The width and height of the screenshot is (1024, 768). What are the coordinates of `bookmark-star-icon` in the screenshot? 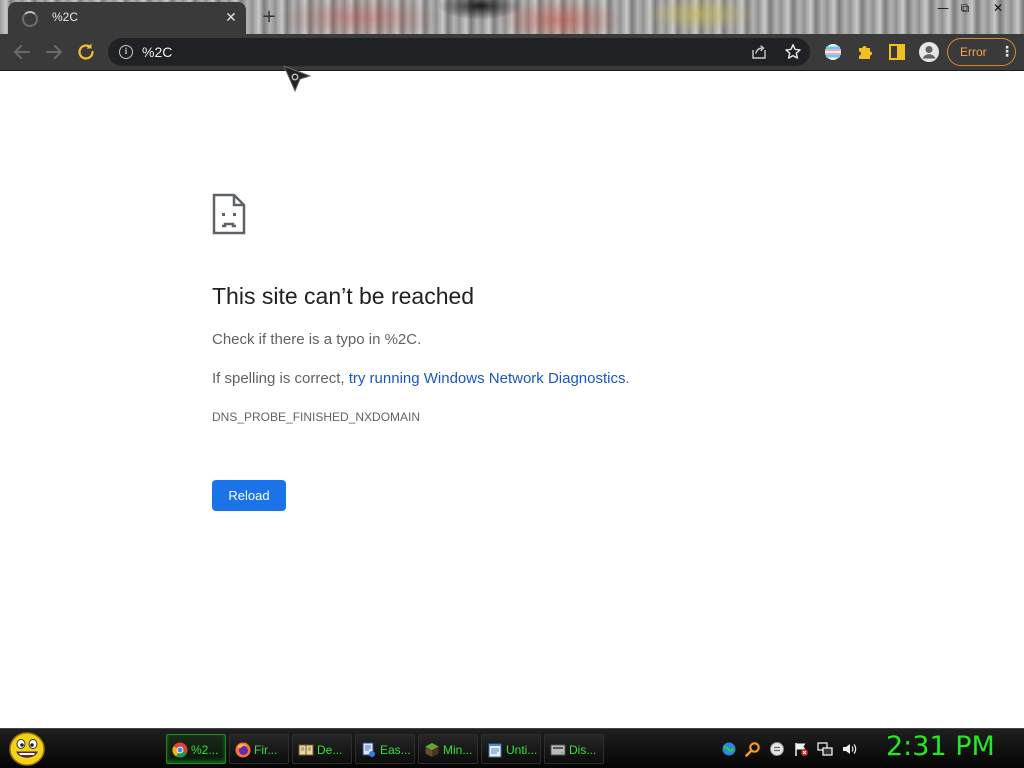 It's located at (793, 52).